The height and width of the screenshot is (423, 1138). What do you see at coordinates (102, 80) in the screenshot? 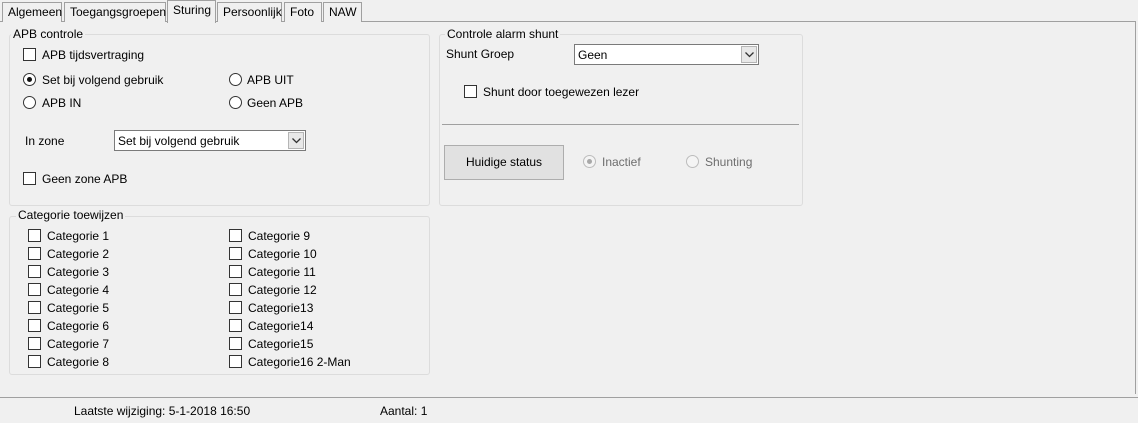
I see `radio-next-use-label: Set bij volgend gebruik` at bounding box center [102, 80].